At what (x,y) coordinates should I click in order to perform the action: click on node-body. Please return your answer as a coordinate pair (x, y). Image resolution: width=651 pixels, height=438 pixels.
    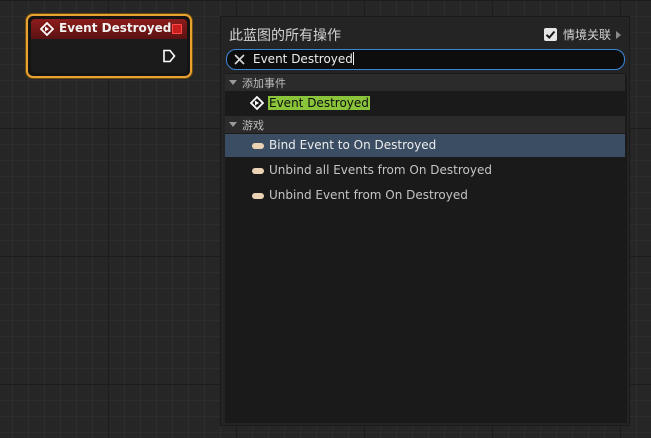
    Looking at the image, I should click on (109, 56).